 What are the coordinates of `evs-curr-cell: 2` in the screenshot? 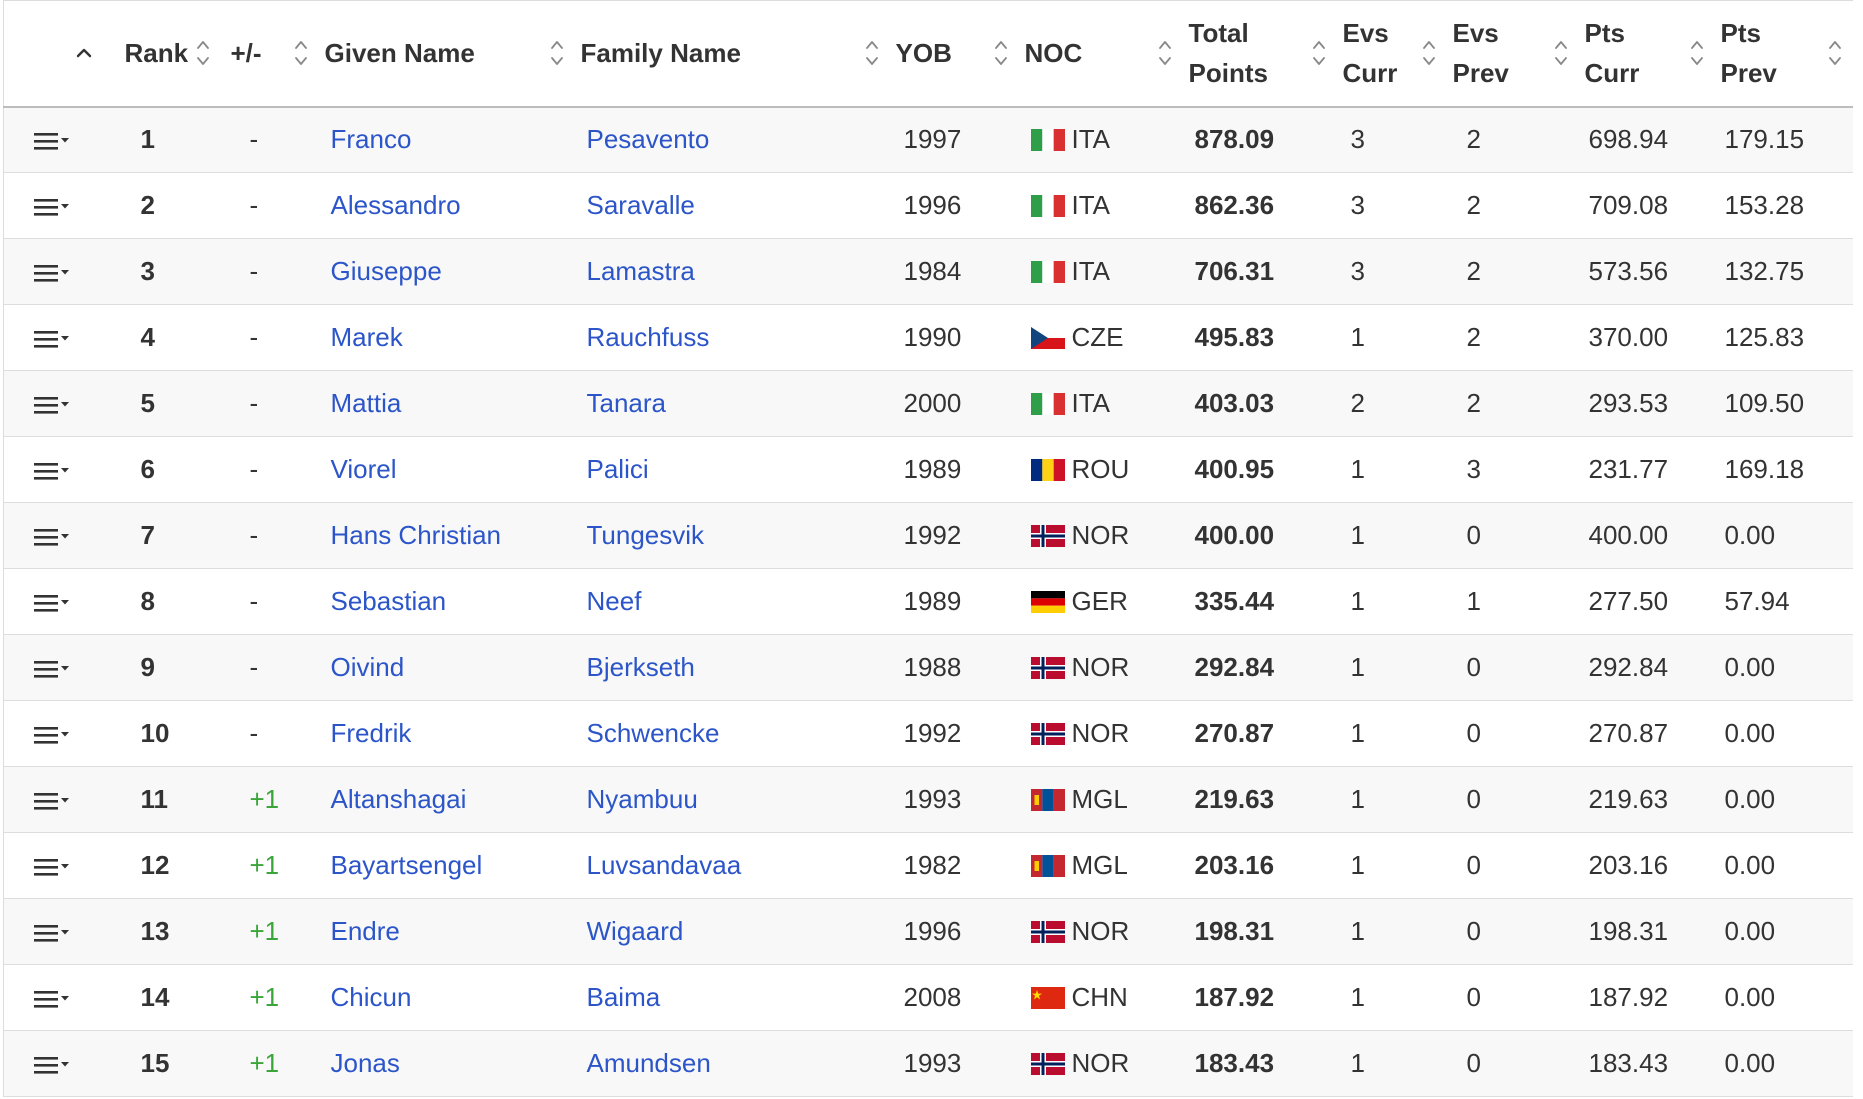 It's located at (1391, 403).